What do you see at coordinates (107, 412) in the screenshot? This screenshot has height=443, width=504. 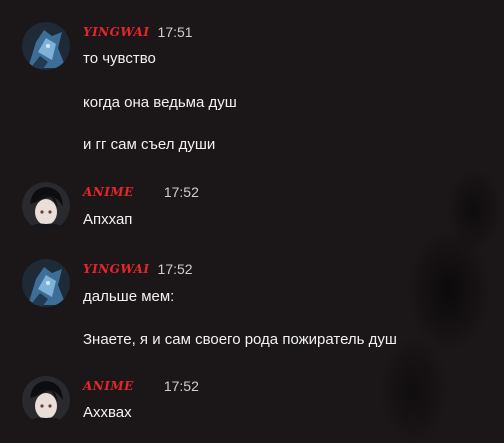 I see `message-text: Аххвах` at bounding box center [107, 412].